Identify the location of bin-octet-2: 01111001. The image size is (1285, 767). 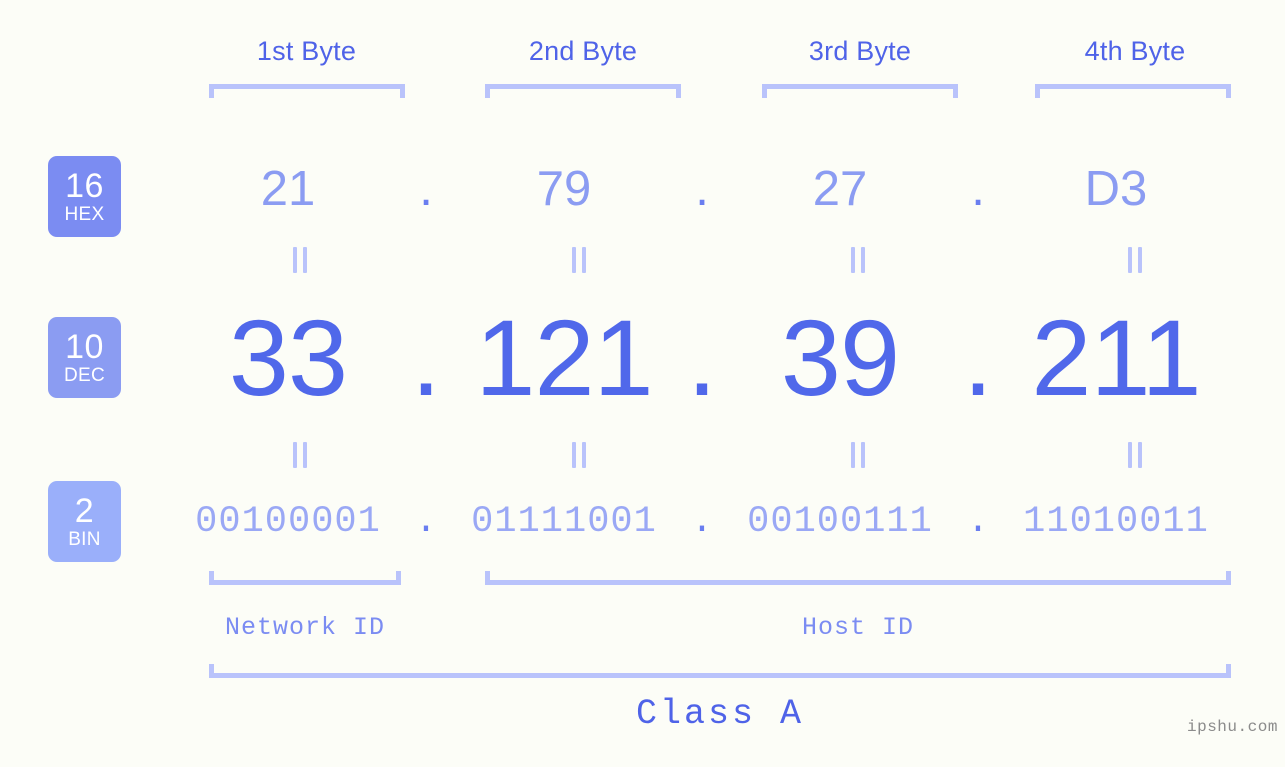
(564, 522).